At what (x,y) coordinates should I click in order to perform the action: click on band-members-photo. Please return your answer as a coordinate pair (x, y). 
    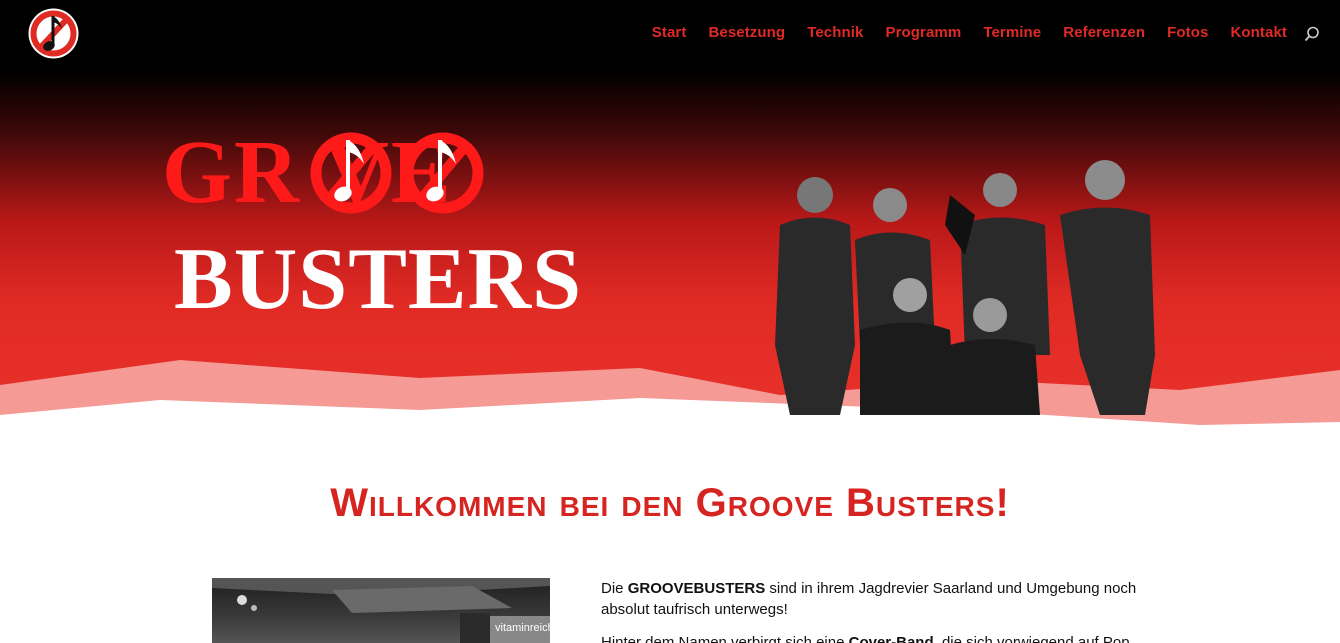
    Looking at the image, I should click on (965, 287).